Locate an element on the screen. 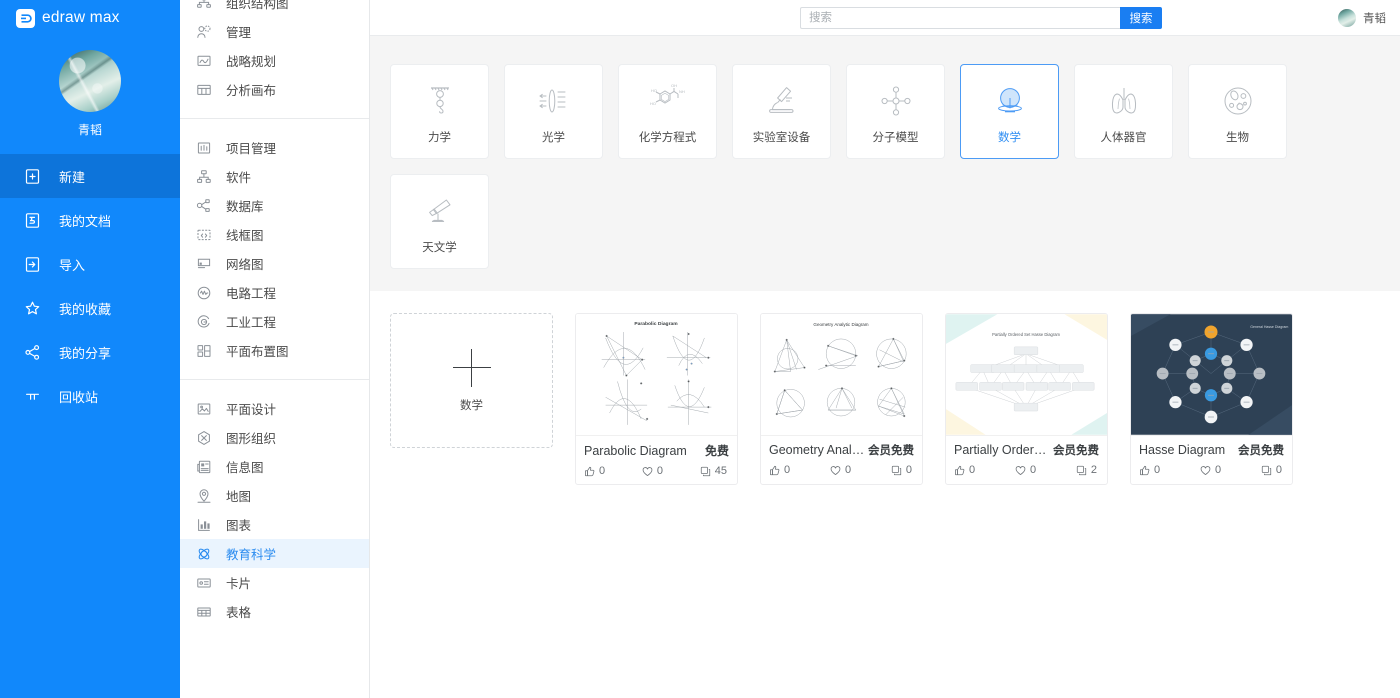  mechanics-icon is located at coordinates (440, 101).